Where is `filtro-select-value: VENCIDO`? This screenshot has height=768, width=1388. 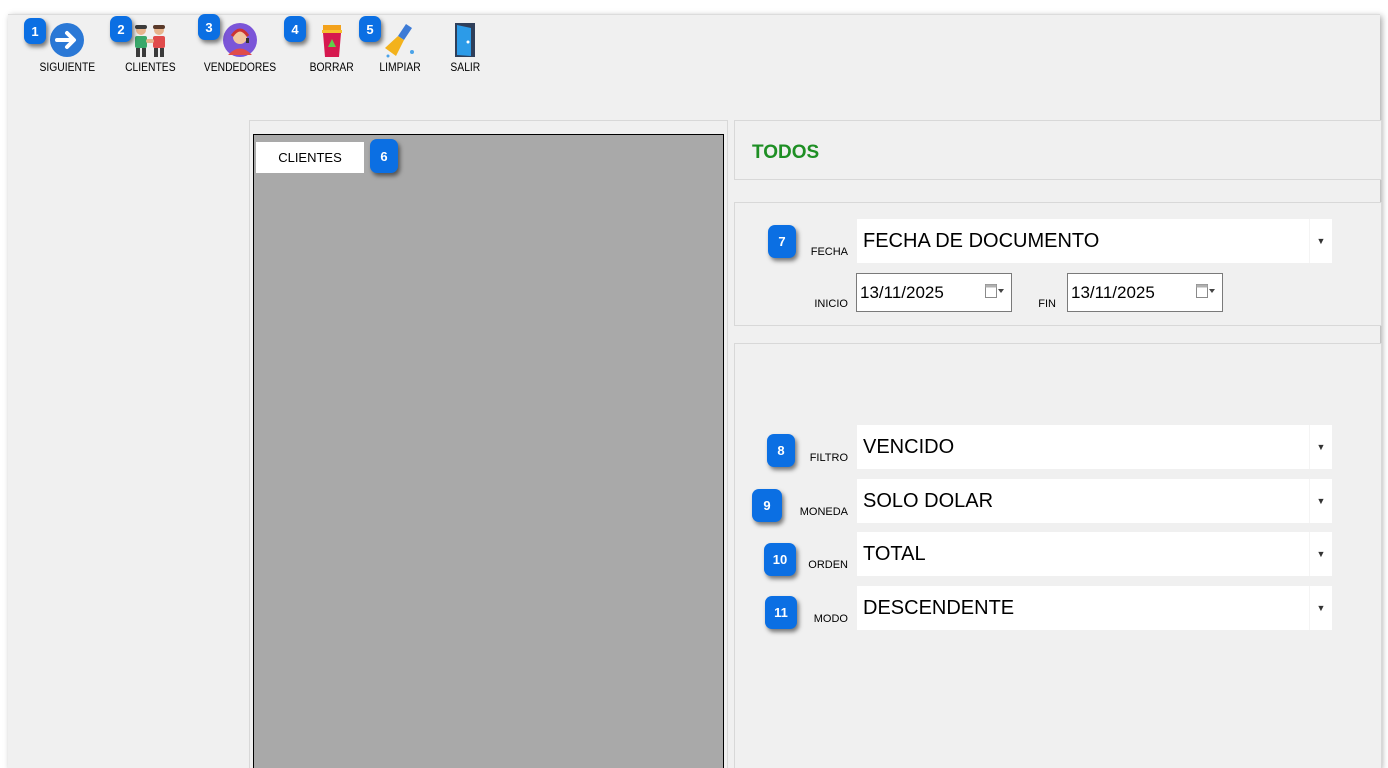
filtro-select-value: VENCIDO is located at coordinates (909, 446).